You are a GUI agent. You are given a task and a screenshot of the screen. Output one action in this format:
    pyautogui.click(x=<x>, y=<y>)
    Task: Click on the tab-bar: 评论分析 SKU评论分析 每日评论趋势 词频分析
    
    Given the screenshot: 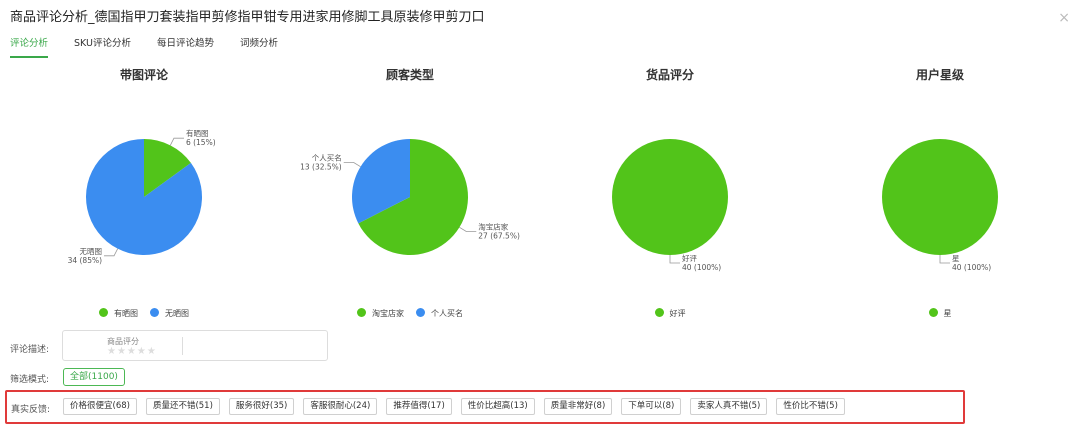 What is the action you would take?
    pyautogui.click(x=157, y=48)
    